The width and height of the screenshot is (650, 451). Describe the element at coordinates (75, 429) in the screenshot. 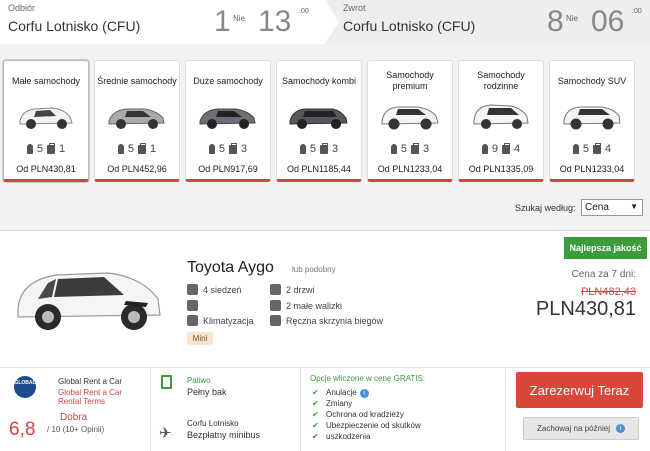

I see `rating-reviews: / 10 (10+ Opinii)` at that location.